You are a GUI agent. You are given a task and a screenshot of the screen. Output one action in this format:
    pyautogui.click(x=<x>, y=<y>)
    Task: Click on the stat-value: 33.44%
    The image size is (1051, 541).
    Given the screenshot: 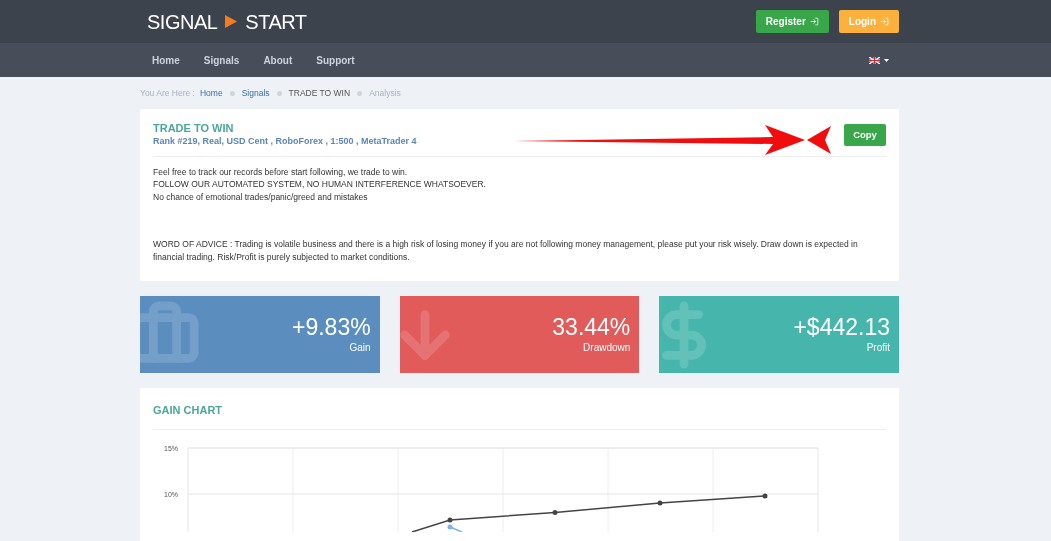 What is the action you would take?
    pyautogui.click(x=591, y=327)
    